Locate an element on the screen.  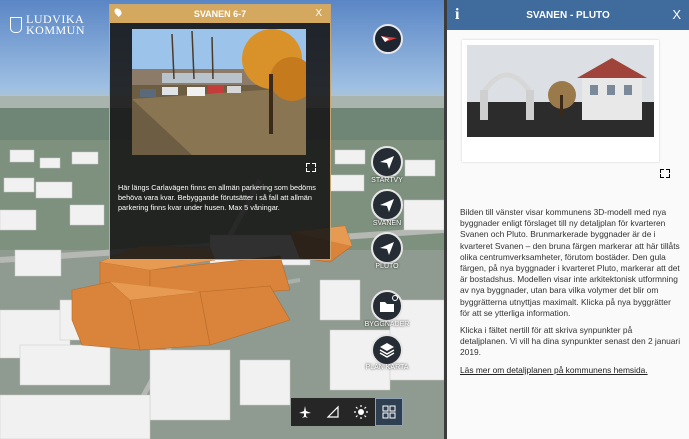
popup-photo is located at coordinates (219, 92).